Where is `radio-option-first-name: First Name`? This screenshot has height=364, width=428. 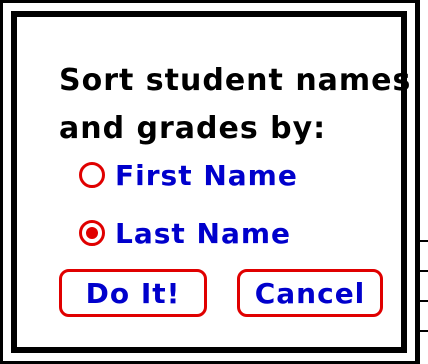 radio-option-first-name: First Name is located at coordinates (188, 175).